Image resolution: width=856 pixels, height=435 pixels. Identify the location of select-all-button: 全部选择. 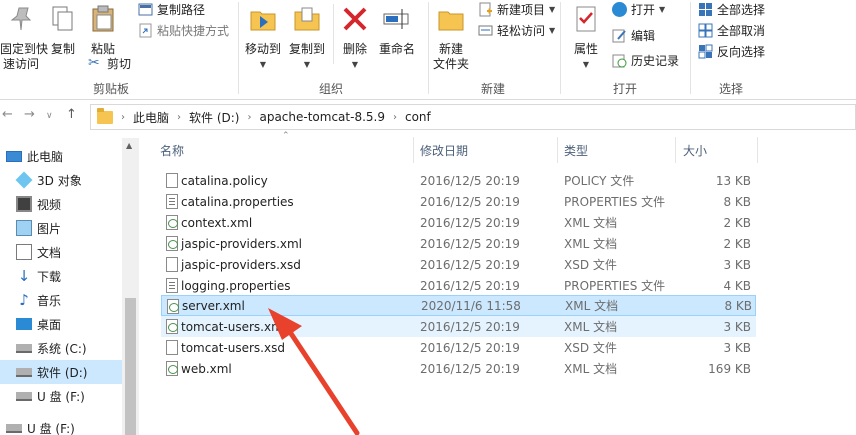
(731, 9).